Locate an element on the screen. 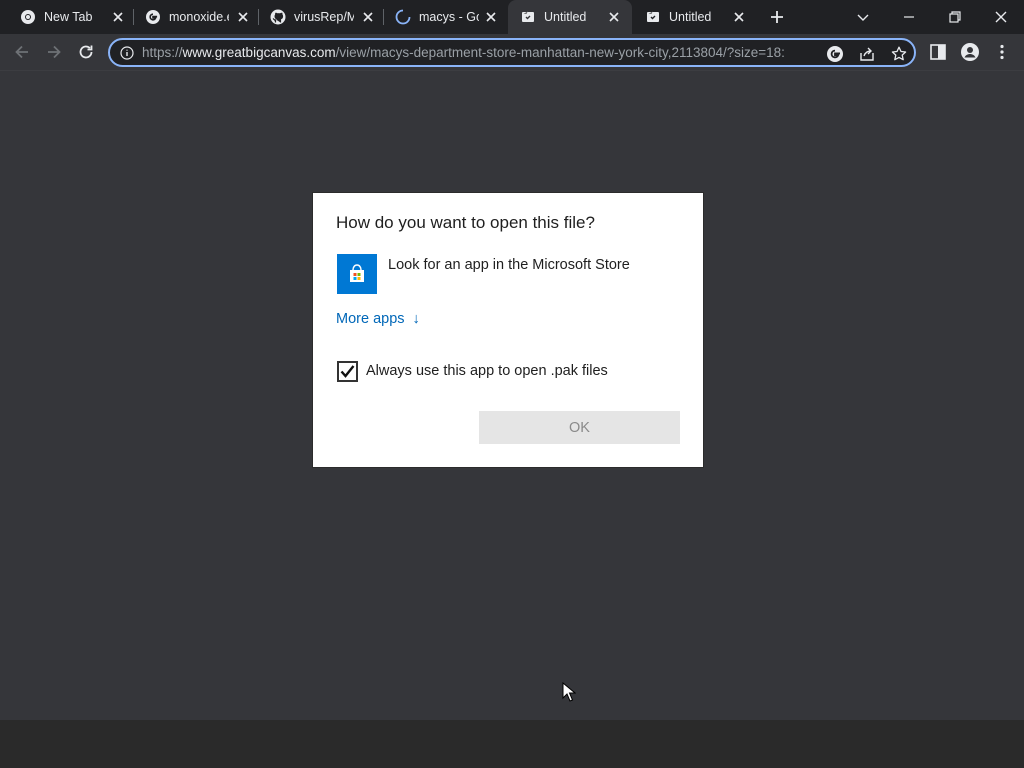  restore-button is located at coordinates (955, 17).